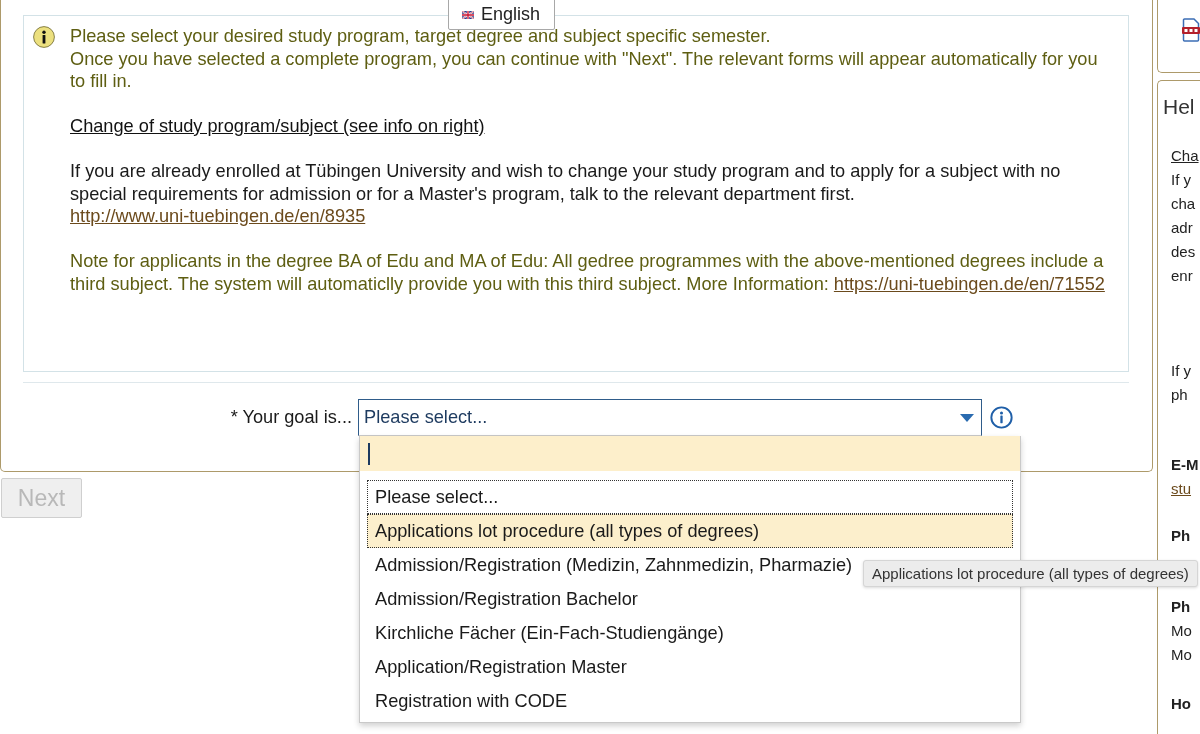 The height and width of the screenshot is (734, 1200). What do you see at coordinates (690, 531) in the screenshot?
I see `dropdown-option: Applications lot procedure (all types of degrees)` at bounding box center [690, 531].